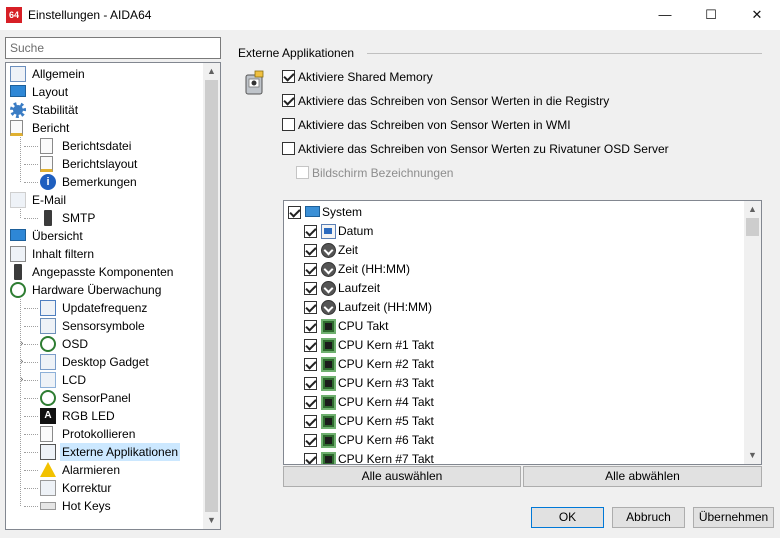 The width and height of the screenshot is (780, 538). I want to click on sensor-label: CPU Kern #5 Takt, so click(386, 421).